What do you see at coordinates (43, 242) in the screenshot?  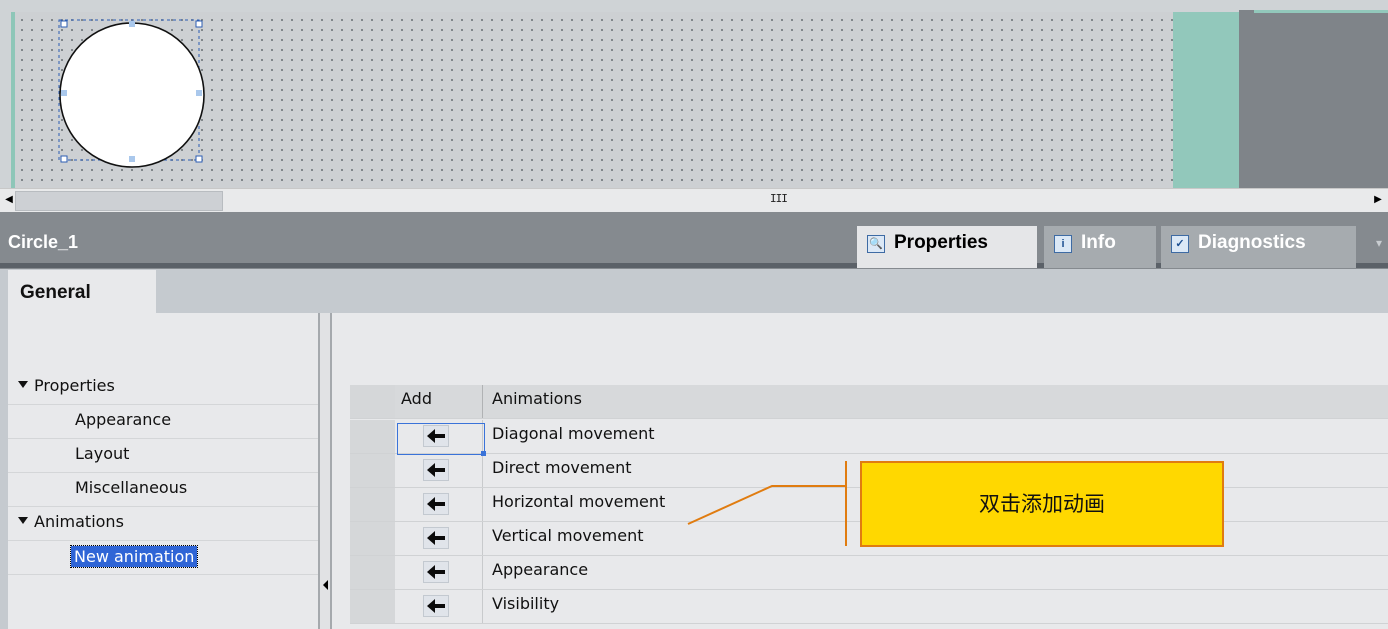 I see `inspector-title: Circle_1` at bounding box center [43, 242].